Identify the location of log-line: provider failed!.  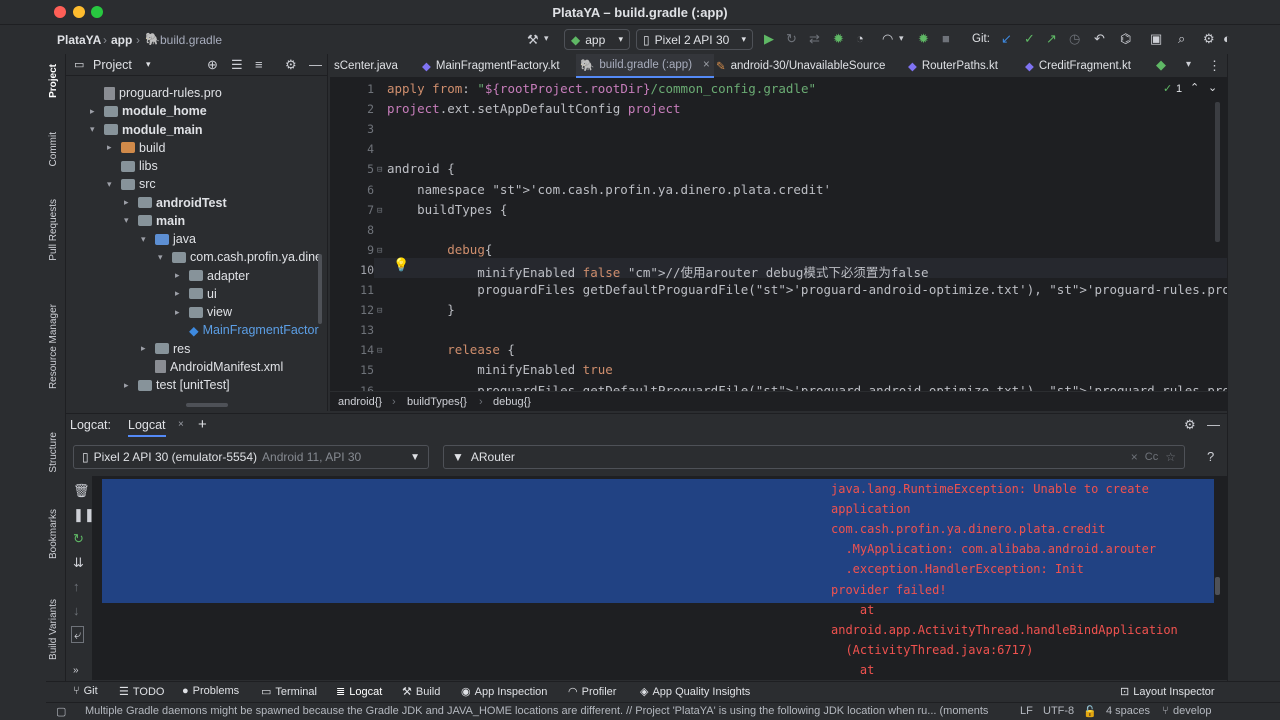
(889, 590).